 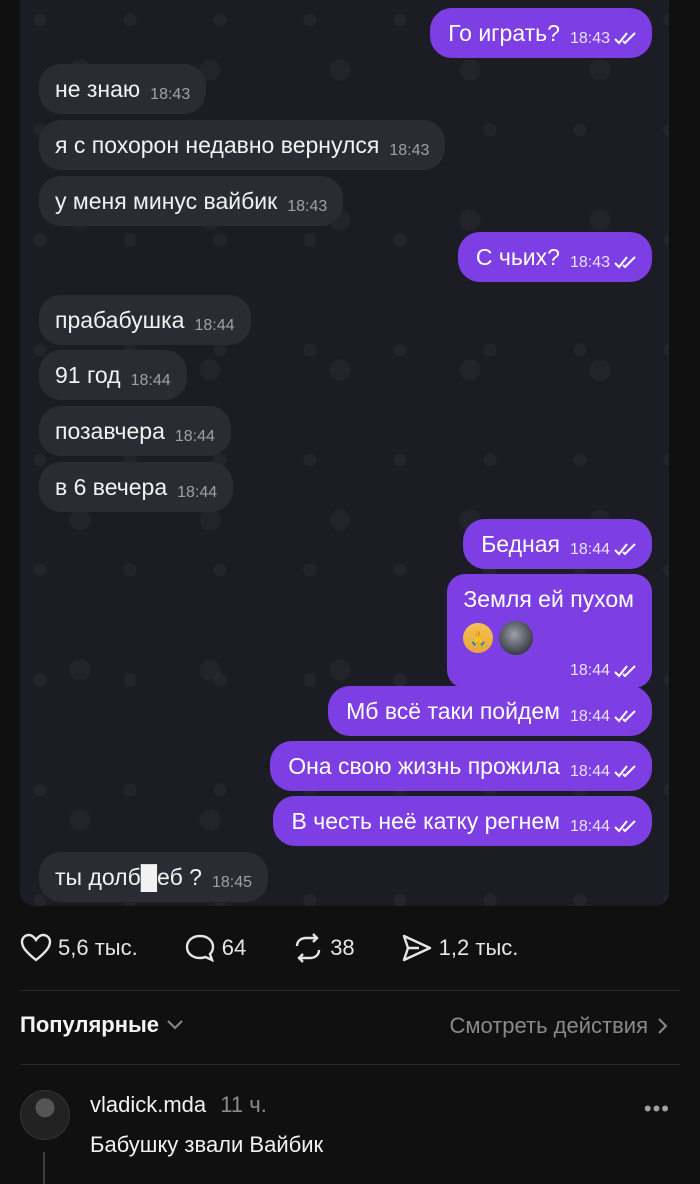 I want to click on heart-icon, so click(x=36, y=947).